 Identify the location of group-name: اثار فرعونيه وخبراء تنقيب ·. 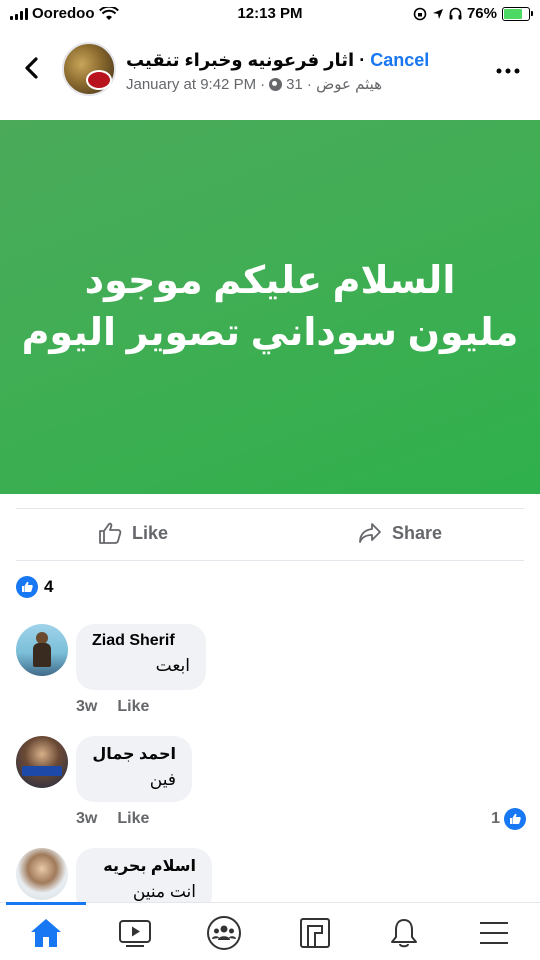
(245, 60).